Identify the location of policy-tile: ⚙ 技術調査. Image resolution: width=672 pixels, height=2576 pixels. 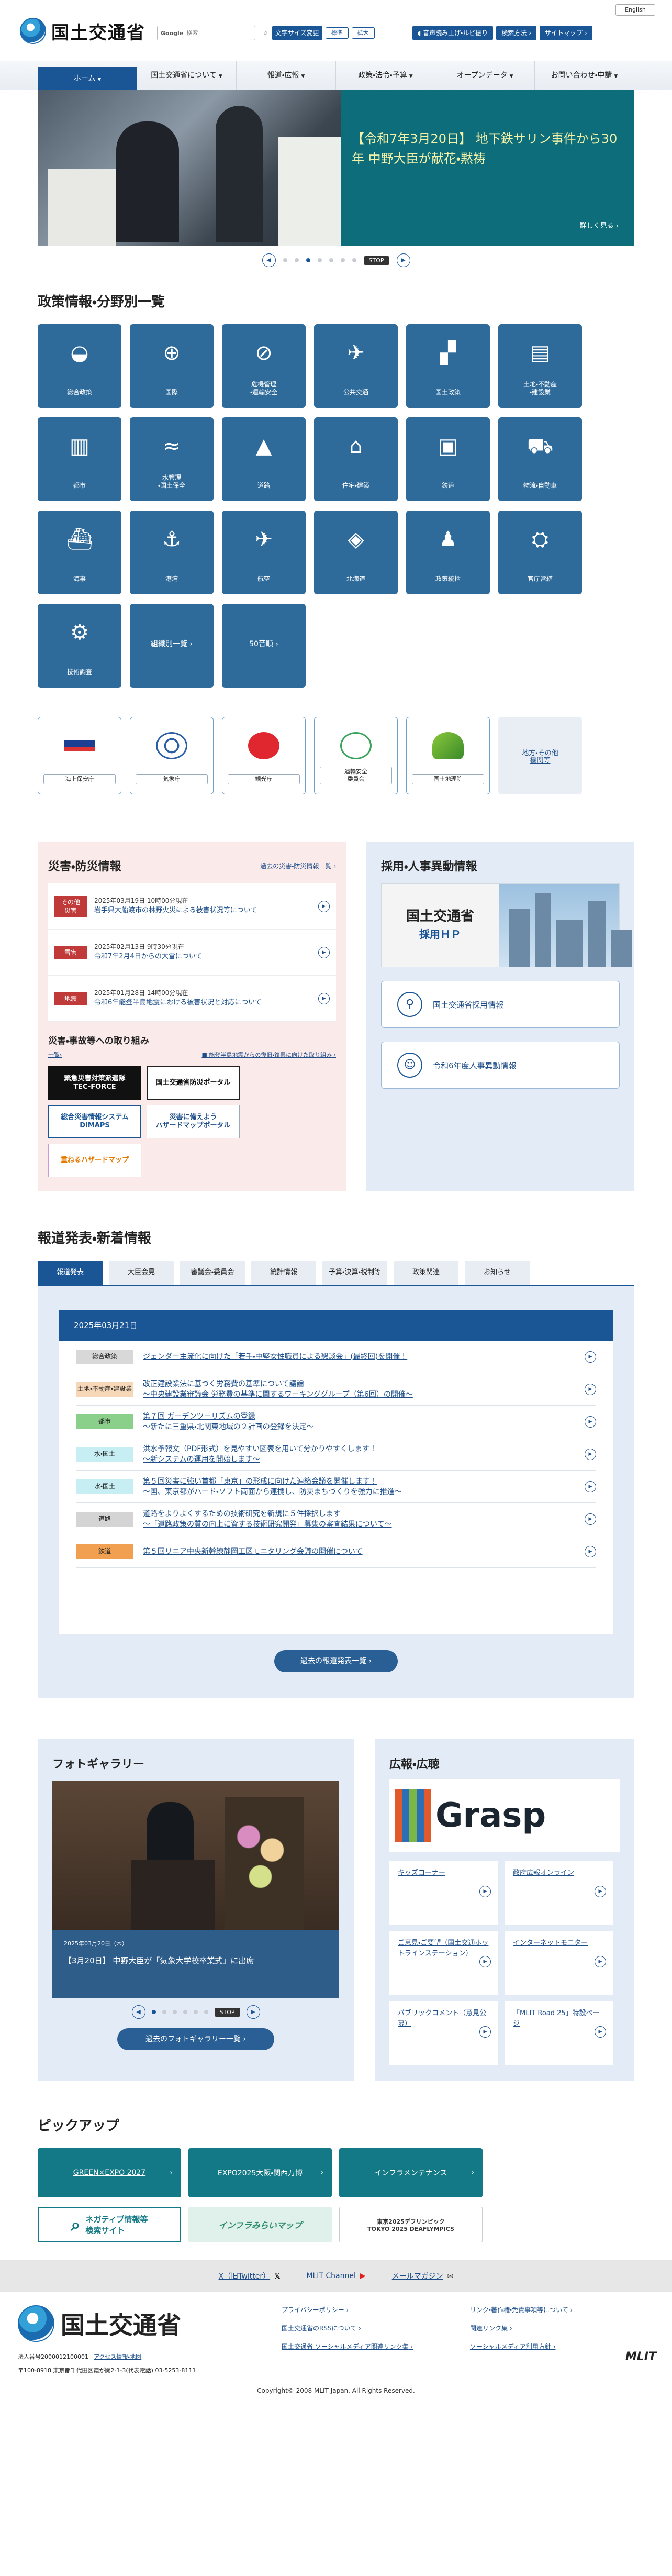
(79, 646).